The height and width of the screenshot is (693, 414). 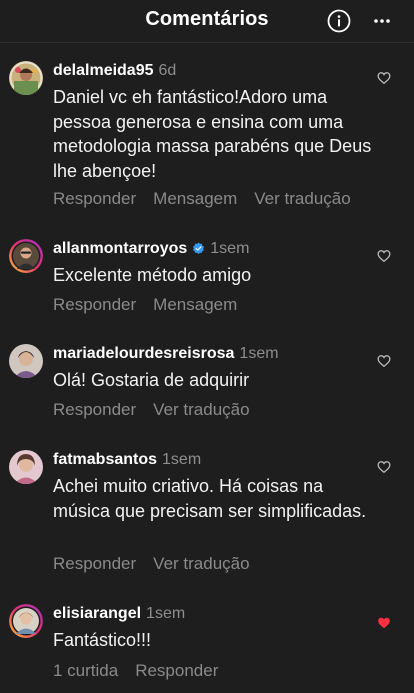 I want to click on username: elisiarangel, so click(x=97, y=613).